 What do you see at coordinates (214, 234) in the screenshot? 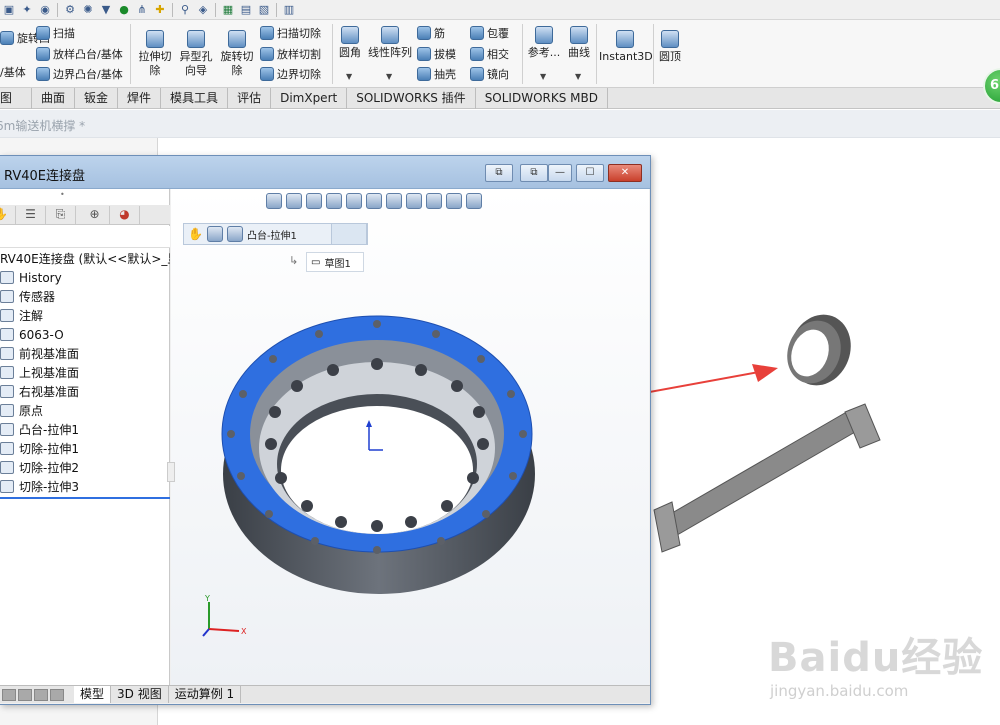
I see `part-icon` at bounding box center [214, 234].